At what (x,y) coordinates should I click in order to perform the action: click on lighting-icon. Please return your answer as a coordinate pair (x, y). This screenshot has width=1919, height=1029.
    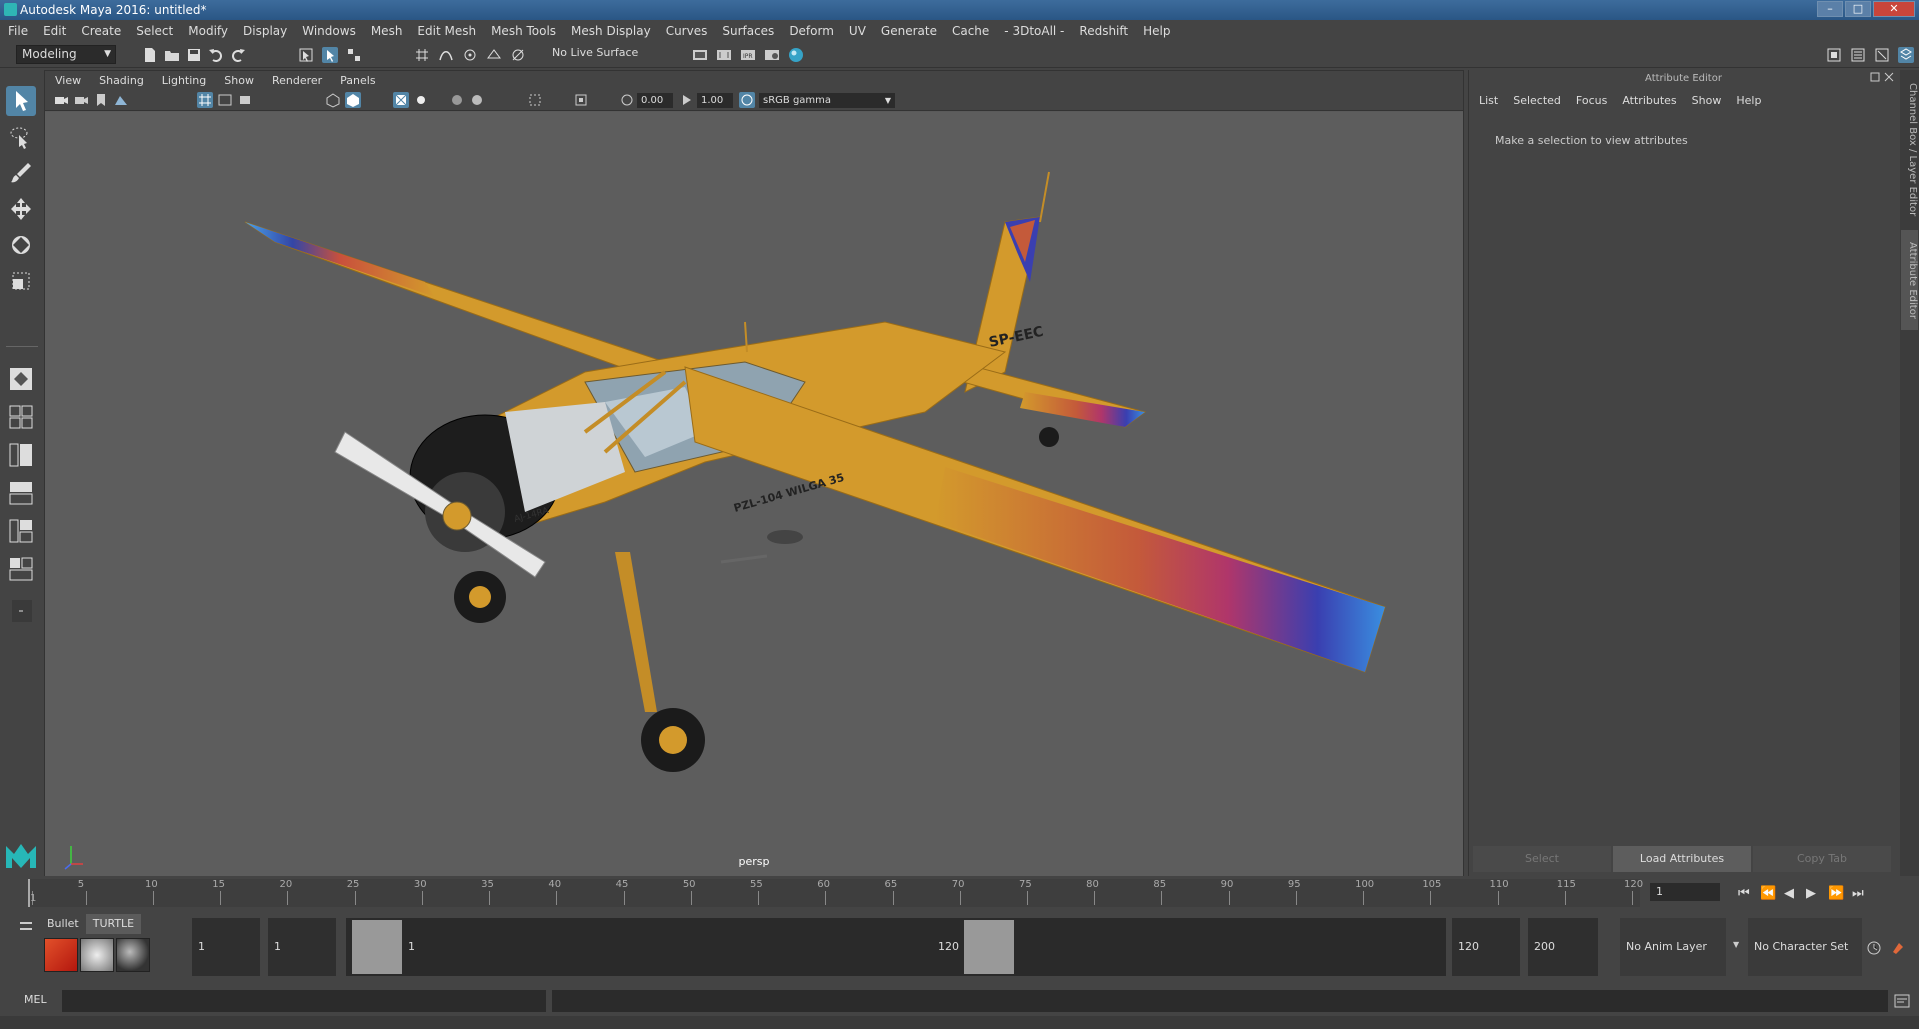
    Looking at the image, I should click on (421, 100).